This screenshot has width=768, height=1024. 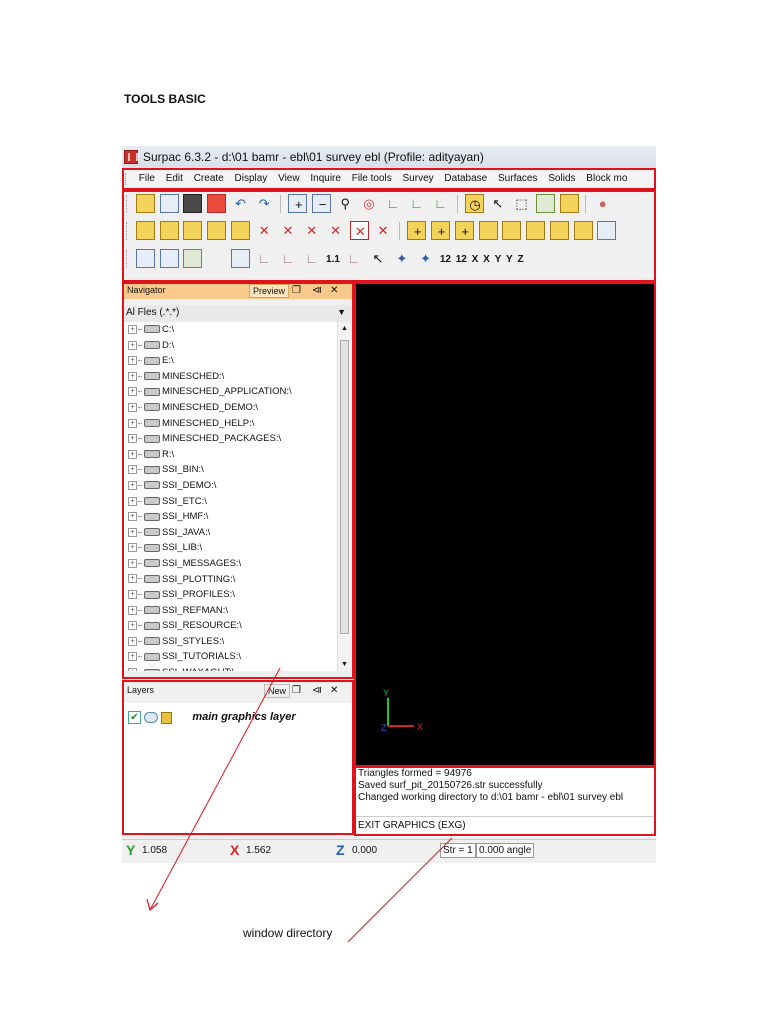 What do you see at coordinates (193, 203) in the screenshot?
I see `print-icon` at bounding box center [193, 203].